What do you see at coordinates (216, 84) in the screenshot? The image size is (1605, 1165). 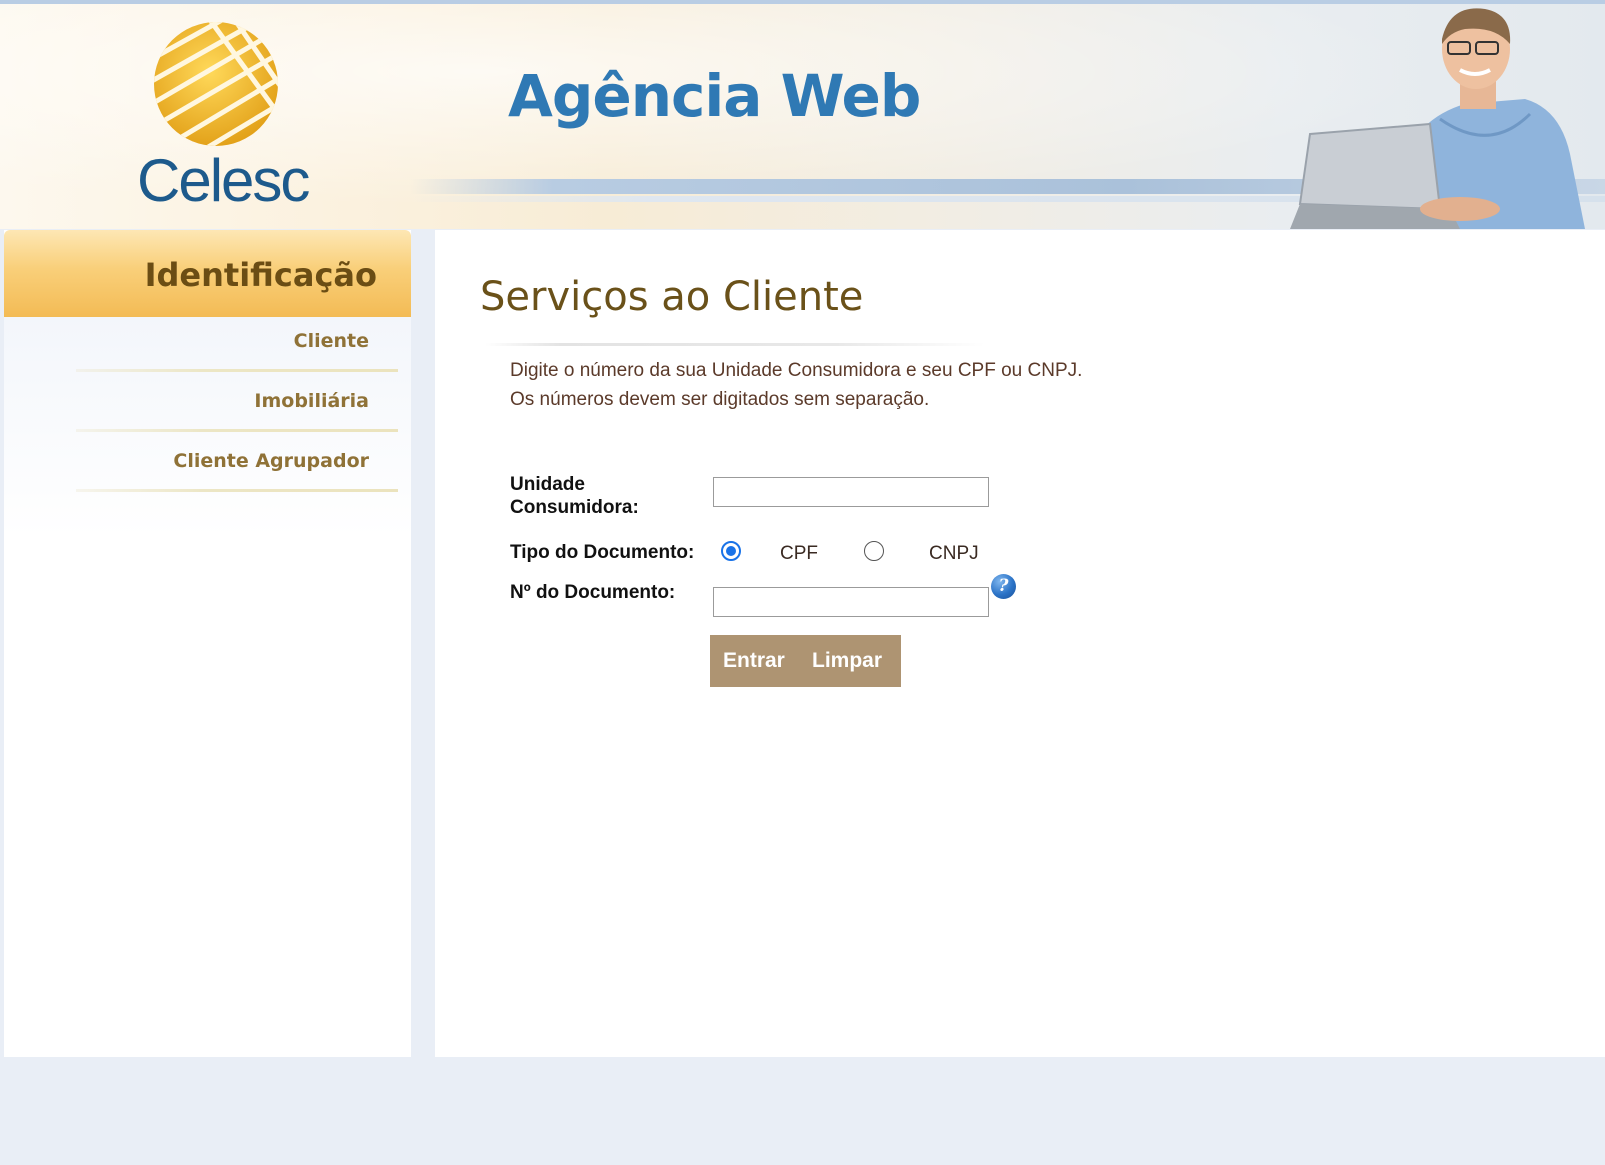 I see `celesc-logo-icon` at bounding box center [216, 84].